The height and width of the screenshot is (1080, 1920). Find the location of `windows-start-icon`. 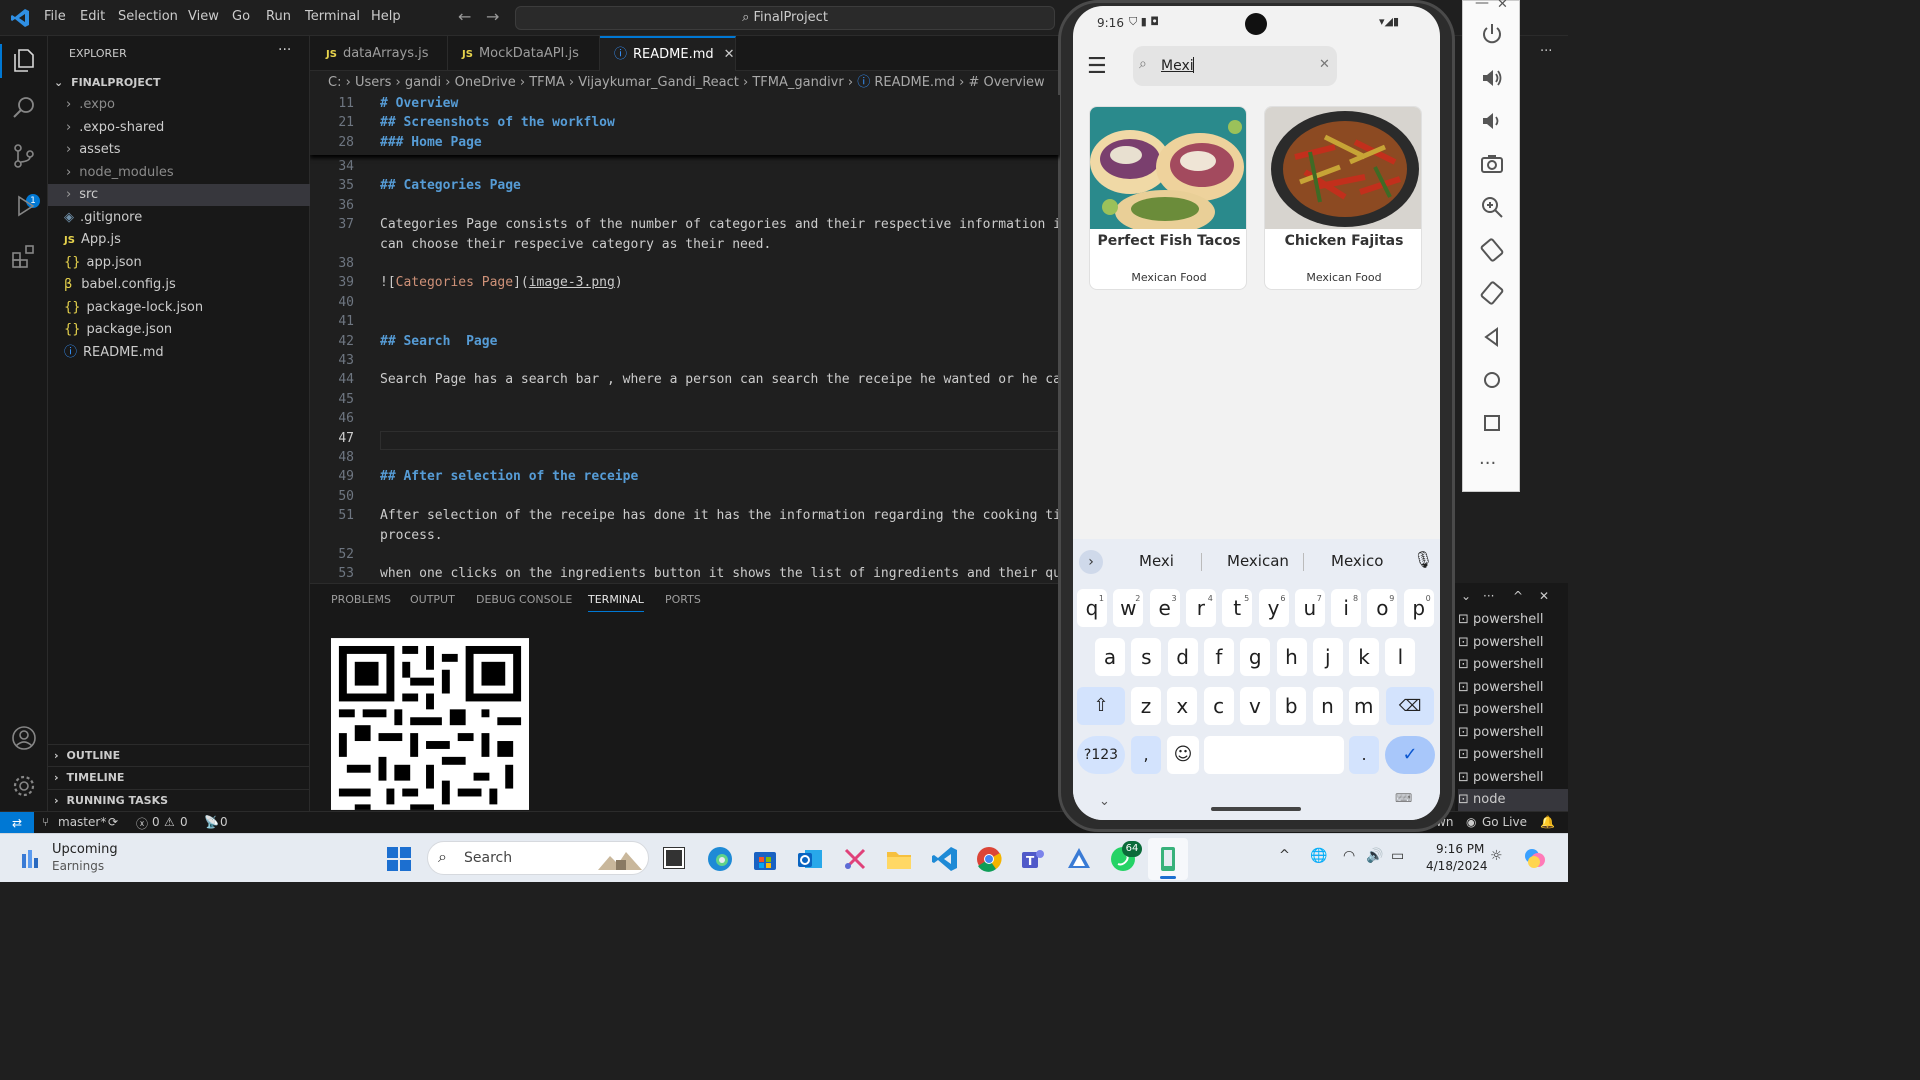

windows-start-icon is located at coordinates (399, 859).